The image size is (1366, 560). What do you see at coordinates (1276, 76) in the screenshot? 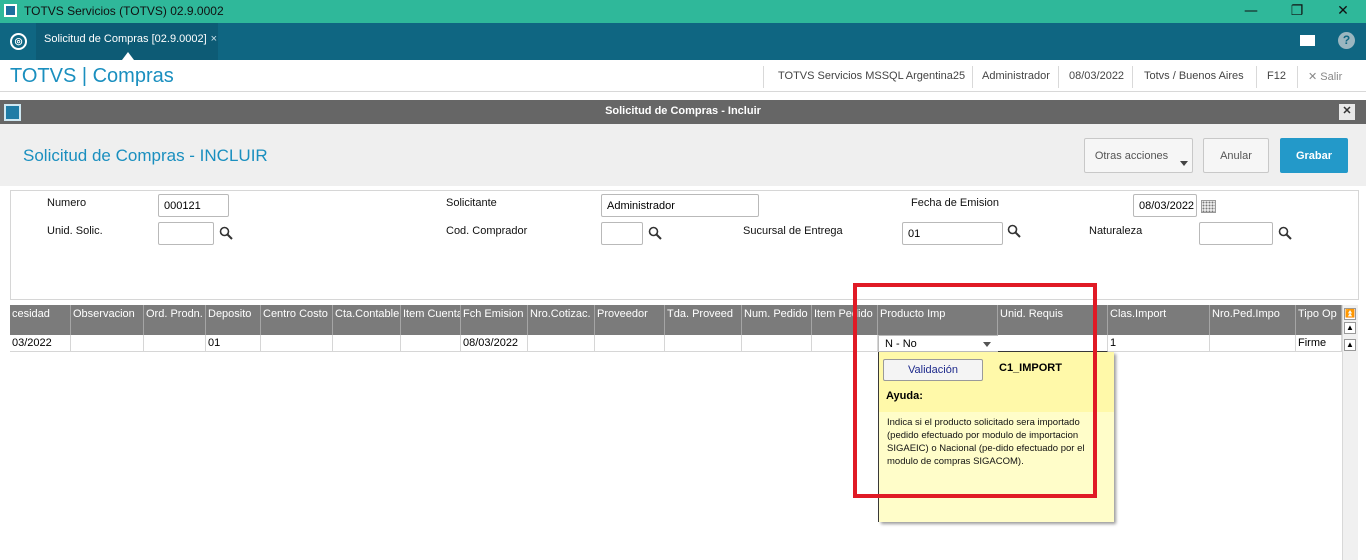
I see `f12-shortcut: F12` at bounding box center [1276, 76].